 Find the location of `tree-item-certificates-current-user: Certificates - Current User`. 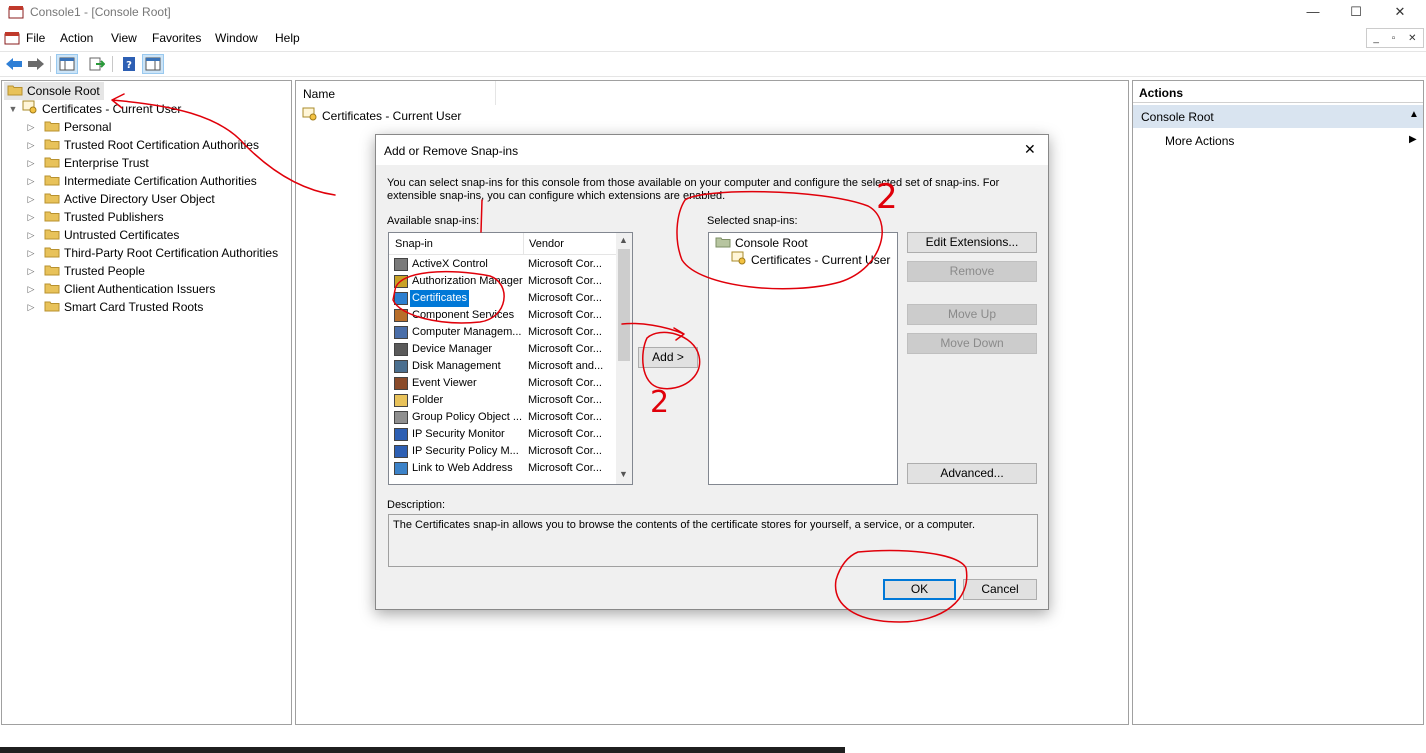

tree-item-certificates-current-user: Certificates - Current User is located at coordinates (101, 109).